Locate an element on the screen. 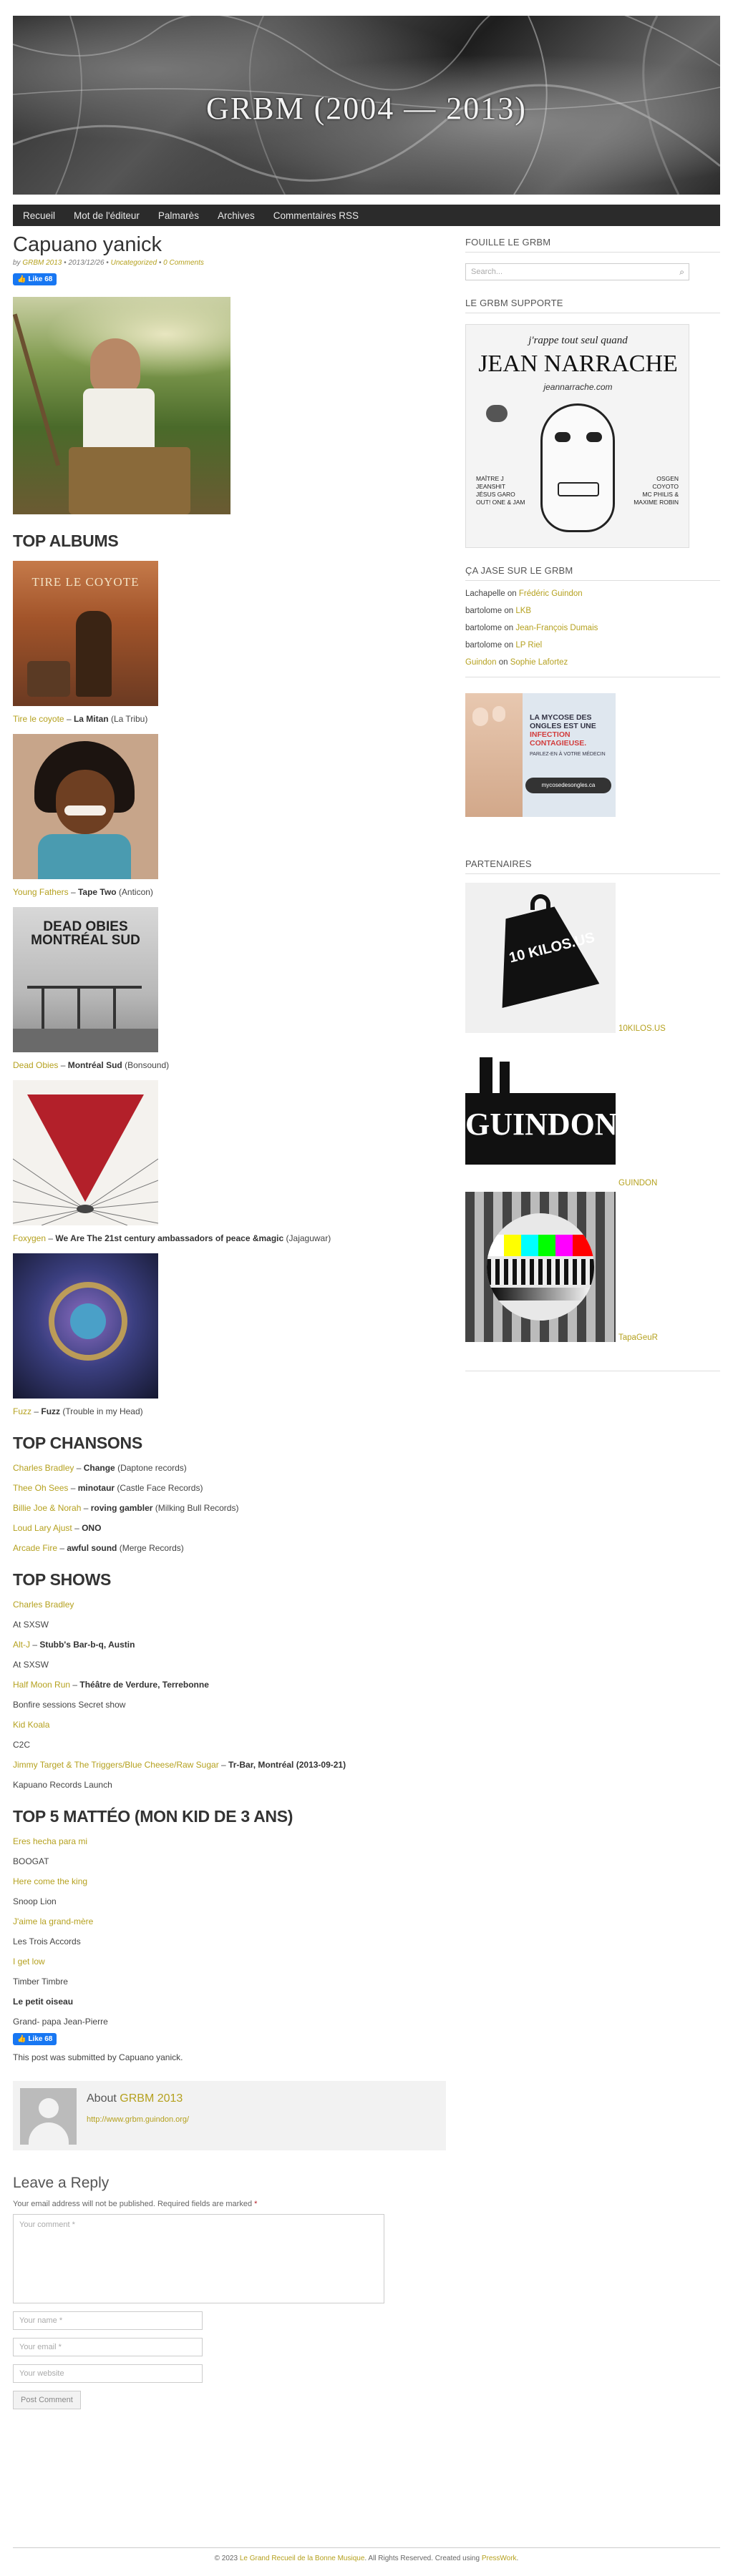 The width and height of the screenshot is (733, 2576). partner-logo-10kilos: 10 KILOS.US is located at coordinates (540, 958).